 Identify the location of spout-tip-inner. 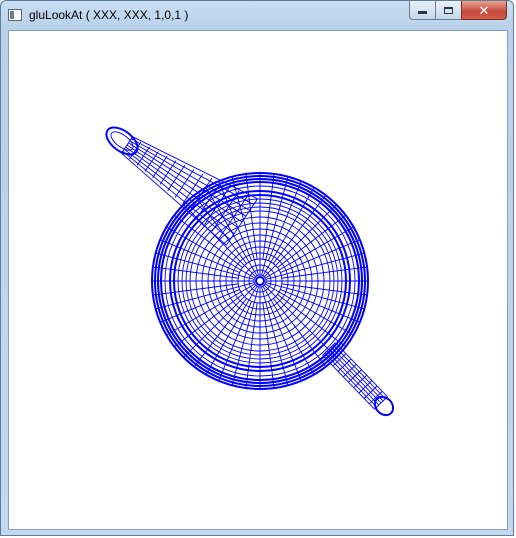
(122, 141).